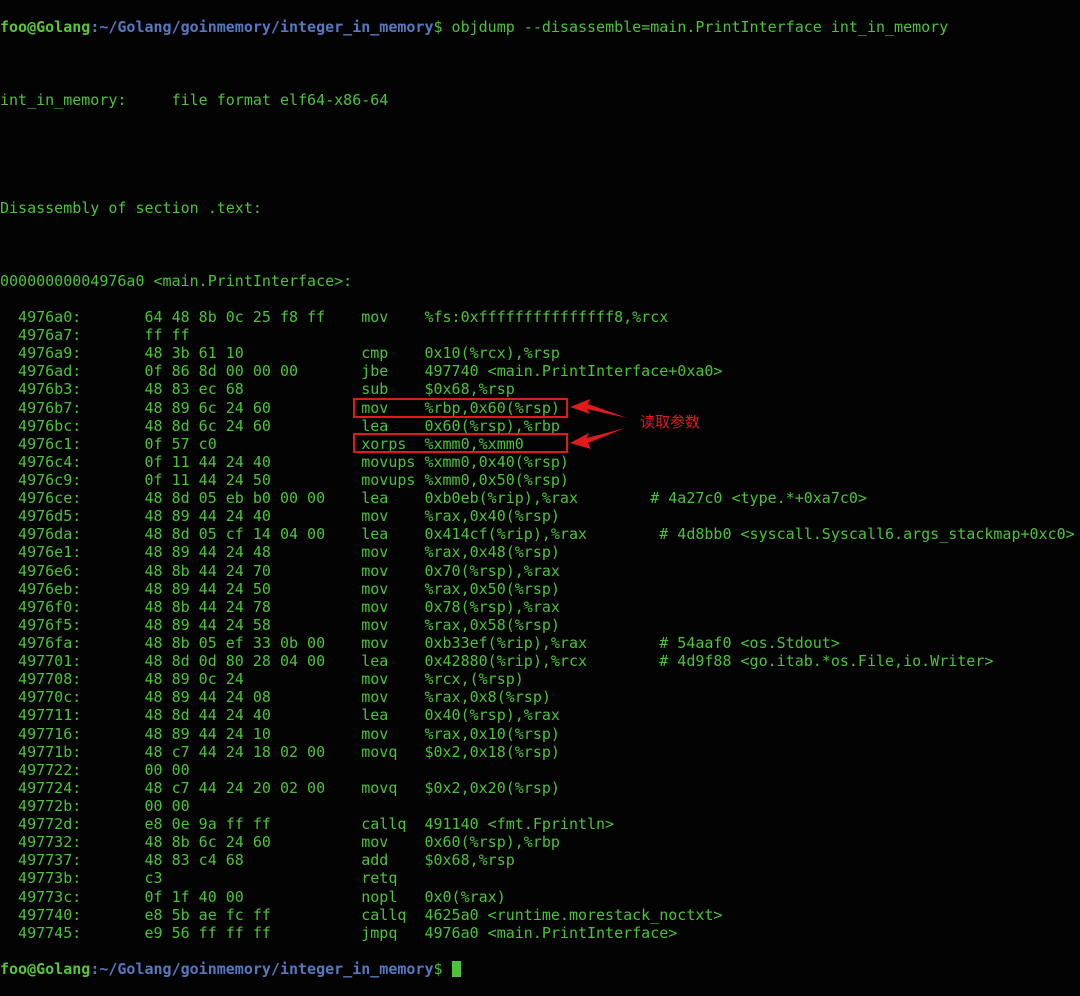  Describe the element at coordinates (598, 424) in the screenshot. I see `annotation-arrows` at that location.